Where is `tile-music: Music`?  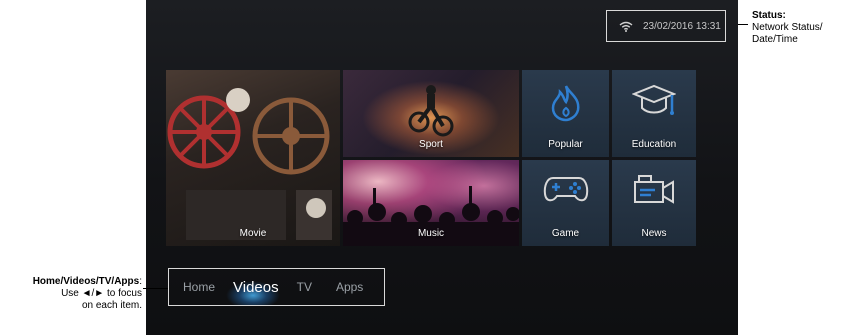
tile-music: Music is located at coordinates (431, 203).